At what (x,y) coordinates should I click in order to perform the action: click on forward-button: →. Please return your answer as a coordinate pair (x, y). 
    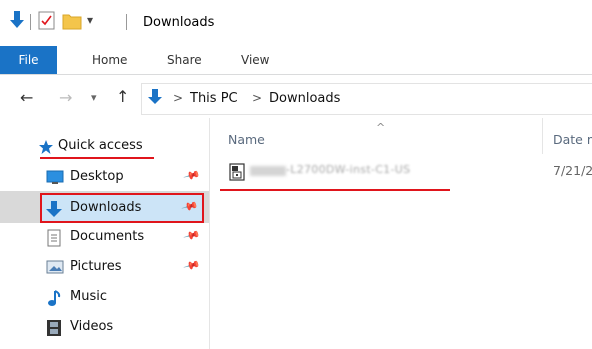
    Looking at the image, I should click on (65, 97).